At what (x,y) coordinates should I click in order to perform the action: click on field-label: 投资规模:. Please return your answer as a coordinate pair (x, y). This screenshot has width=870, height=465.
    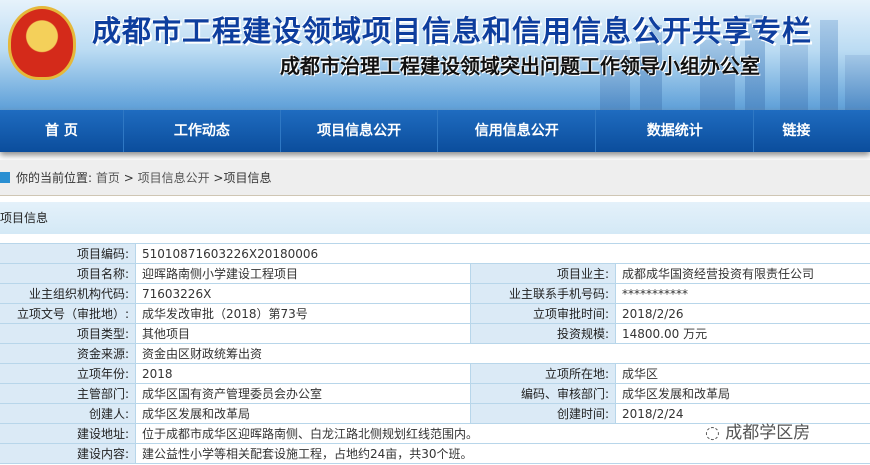
    Looking at the image, I should click on (543, 333).